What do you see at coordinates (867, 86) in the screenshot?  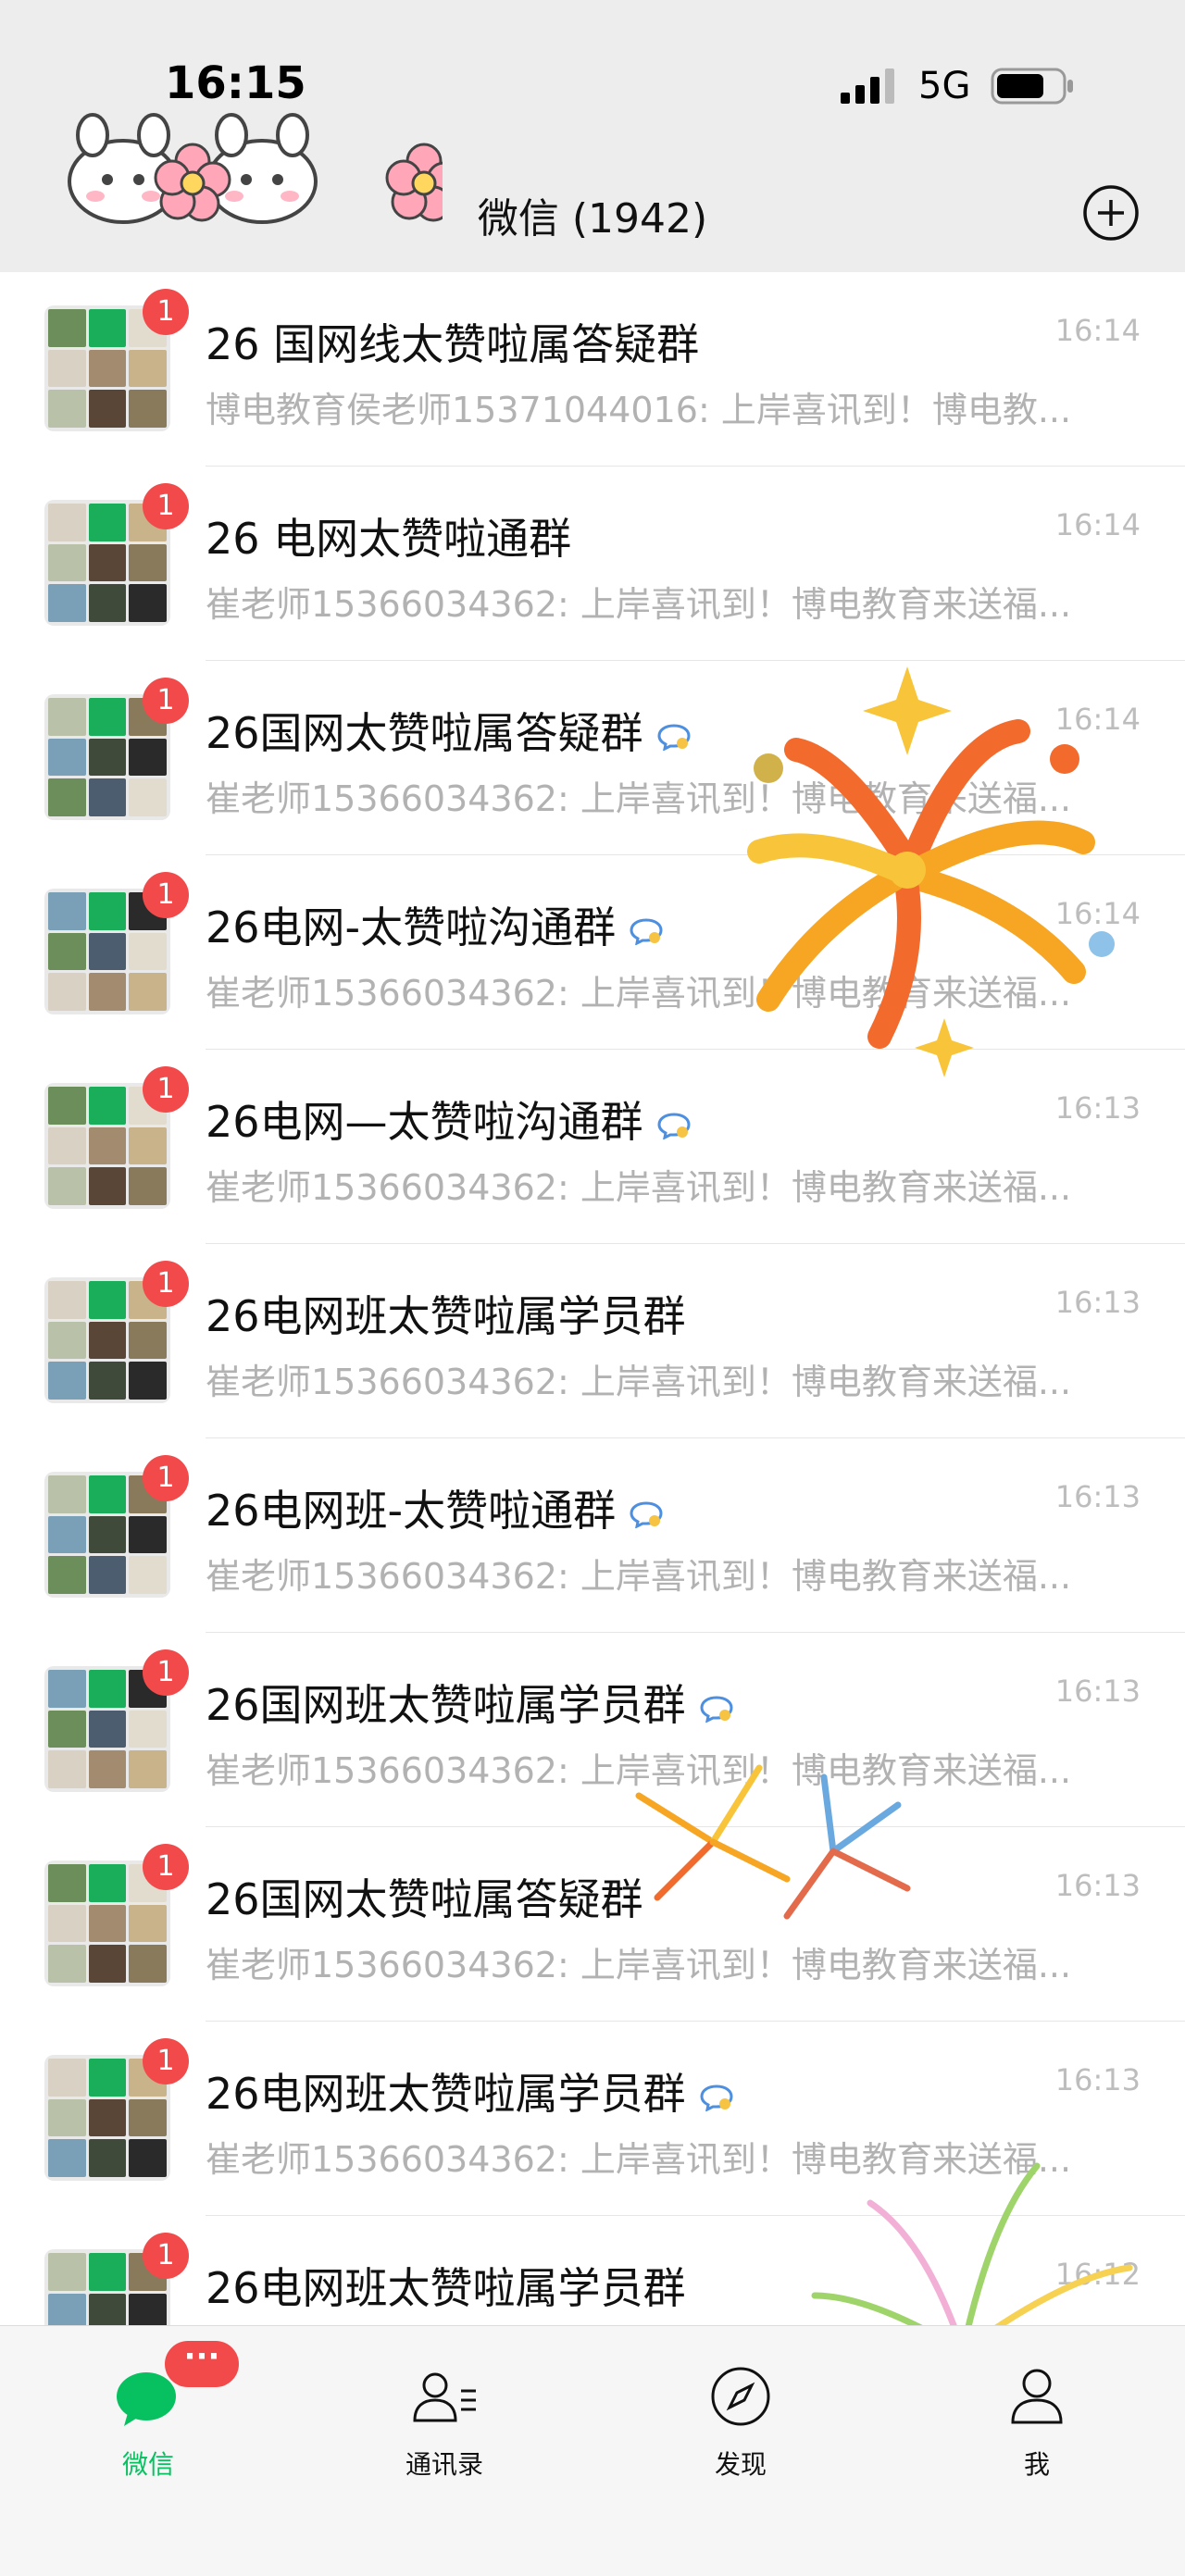 I see `signal-icon` at bounding box center [867, 86].